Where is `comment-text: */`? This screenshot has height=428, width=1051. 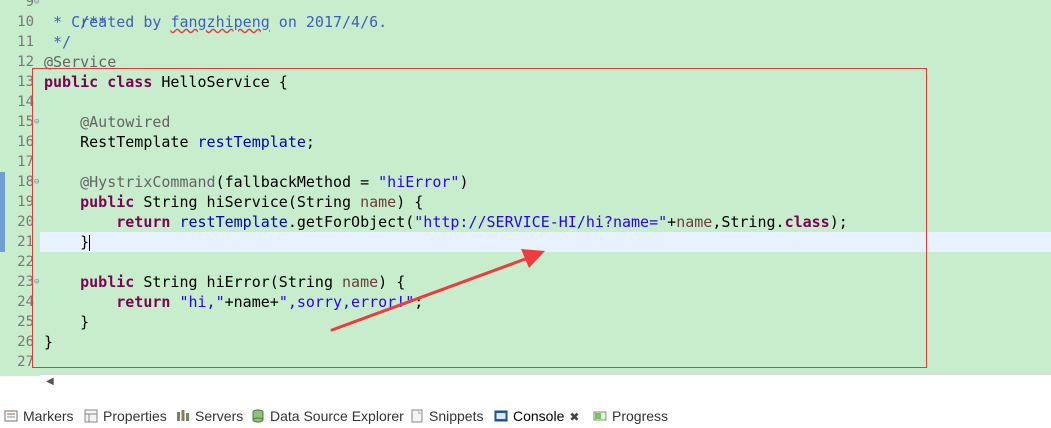
comment-text: */ is located at coordinates (58, 42).